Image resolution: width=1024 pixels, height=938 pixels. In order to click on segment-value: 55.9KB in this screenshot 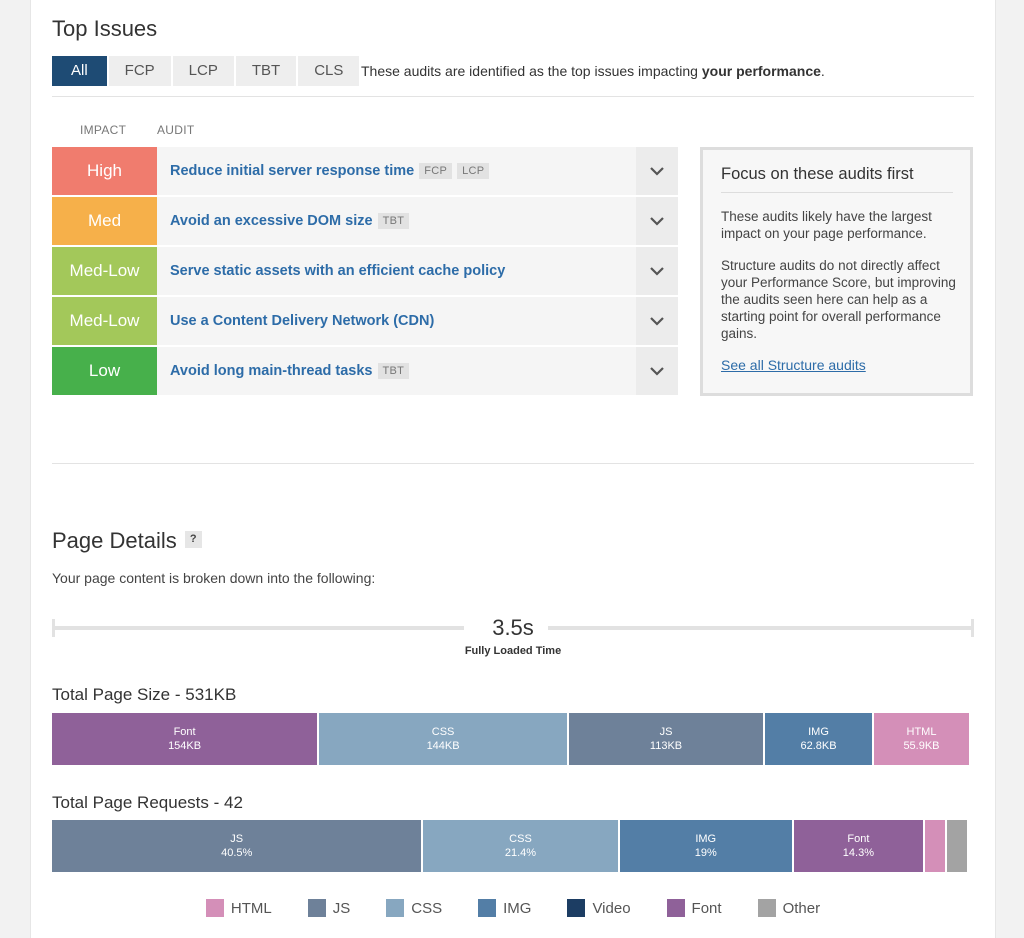, I will do `click(921, 746)`.